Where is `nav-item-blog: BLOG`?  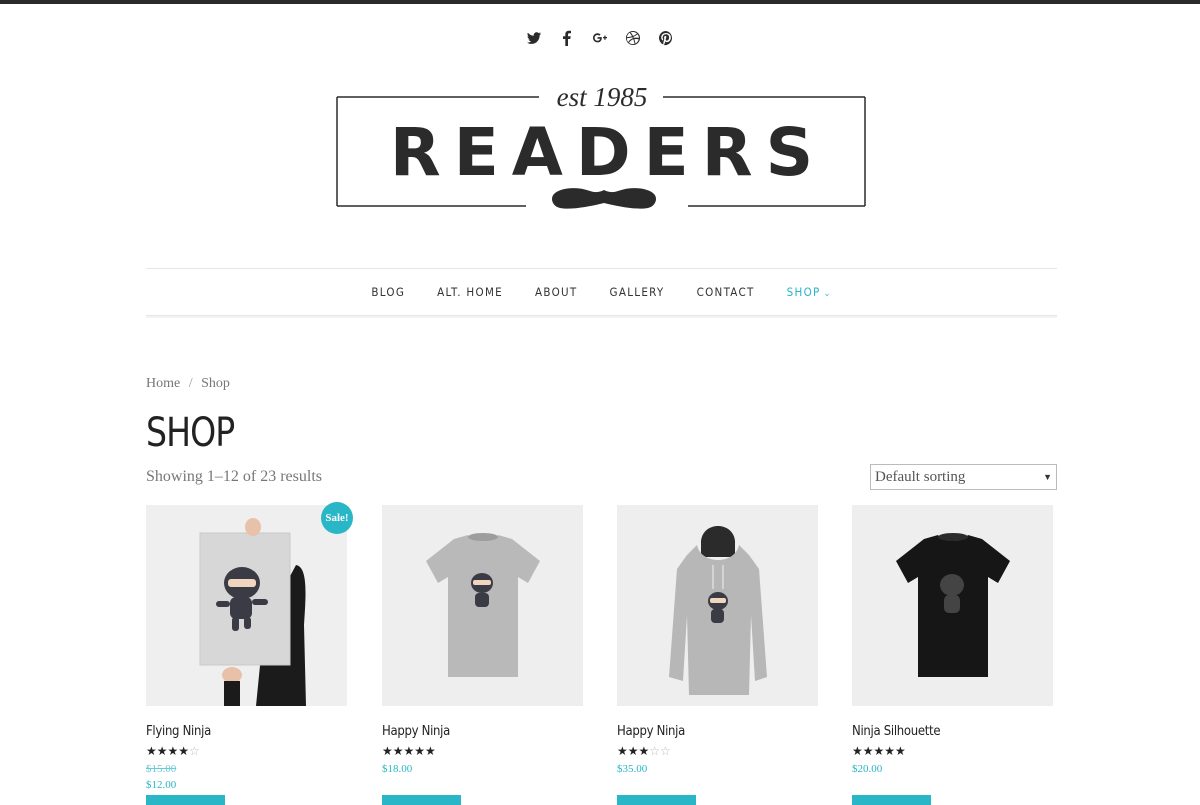 nav-item-blog: BLOG is located at coordinates (388, 292).